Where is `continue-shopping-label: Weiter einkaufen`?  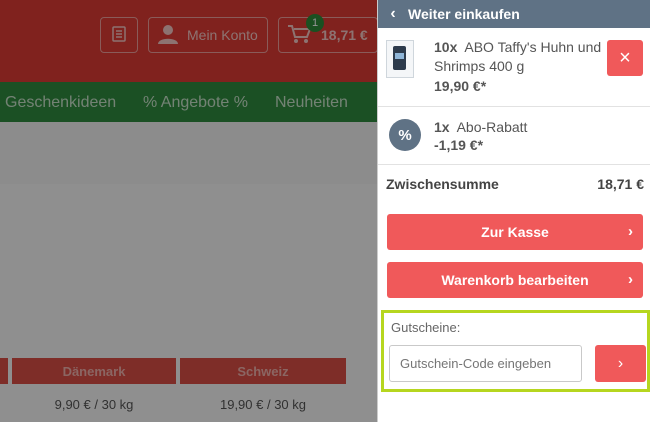 continue-shopping-label: Weiter einkaufen is located at coordinates (464, 14).